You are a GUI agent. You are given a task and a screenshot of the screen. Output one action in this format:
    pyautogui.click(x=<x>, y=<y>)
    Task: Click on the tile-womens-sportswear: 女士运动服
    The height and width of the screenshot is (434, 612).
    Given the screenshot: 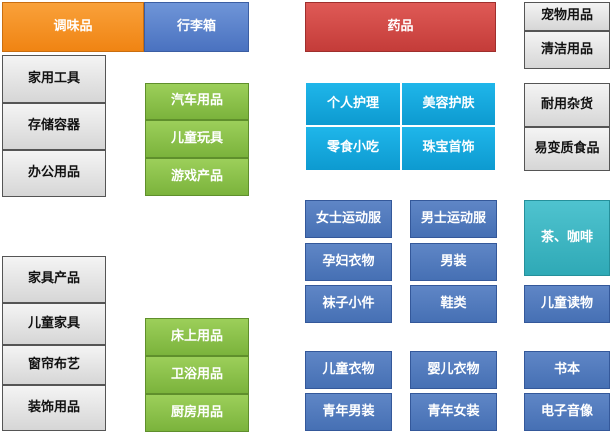 What is the action you would take?
    pyautogui.click(x=348, y=219)
    